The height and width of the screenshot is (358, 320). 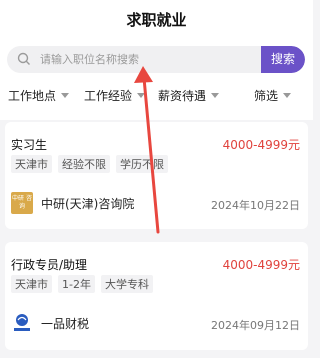 I want to click on filter-more: 筛选, so click(x=273, y=95).